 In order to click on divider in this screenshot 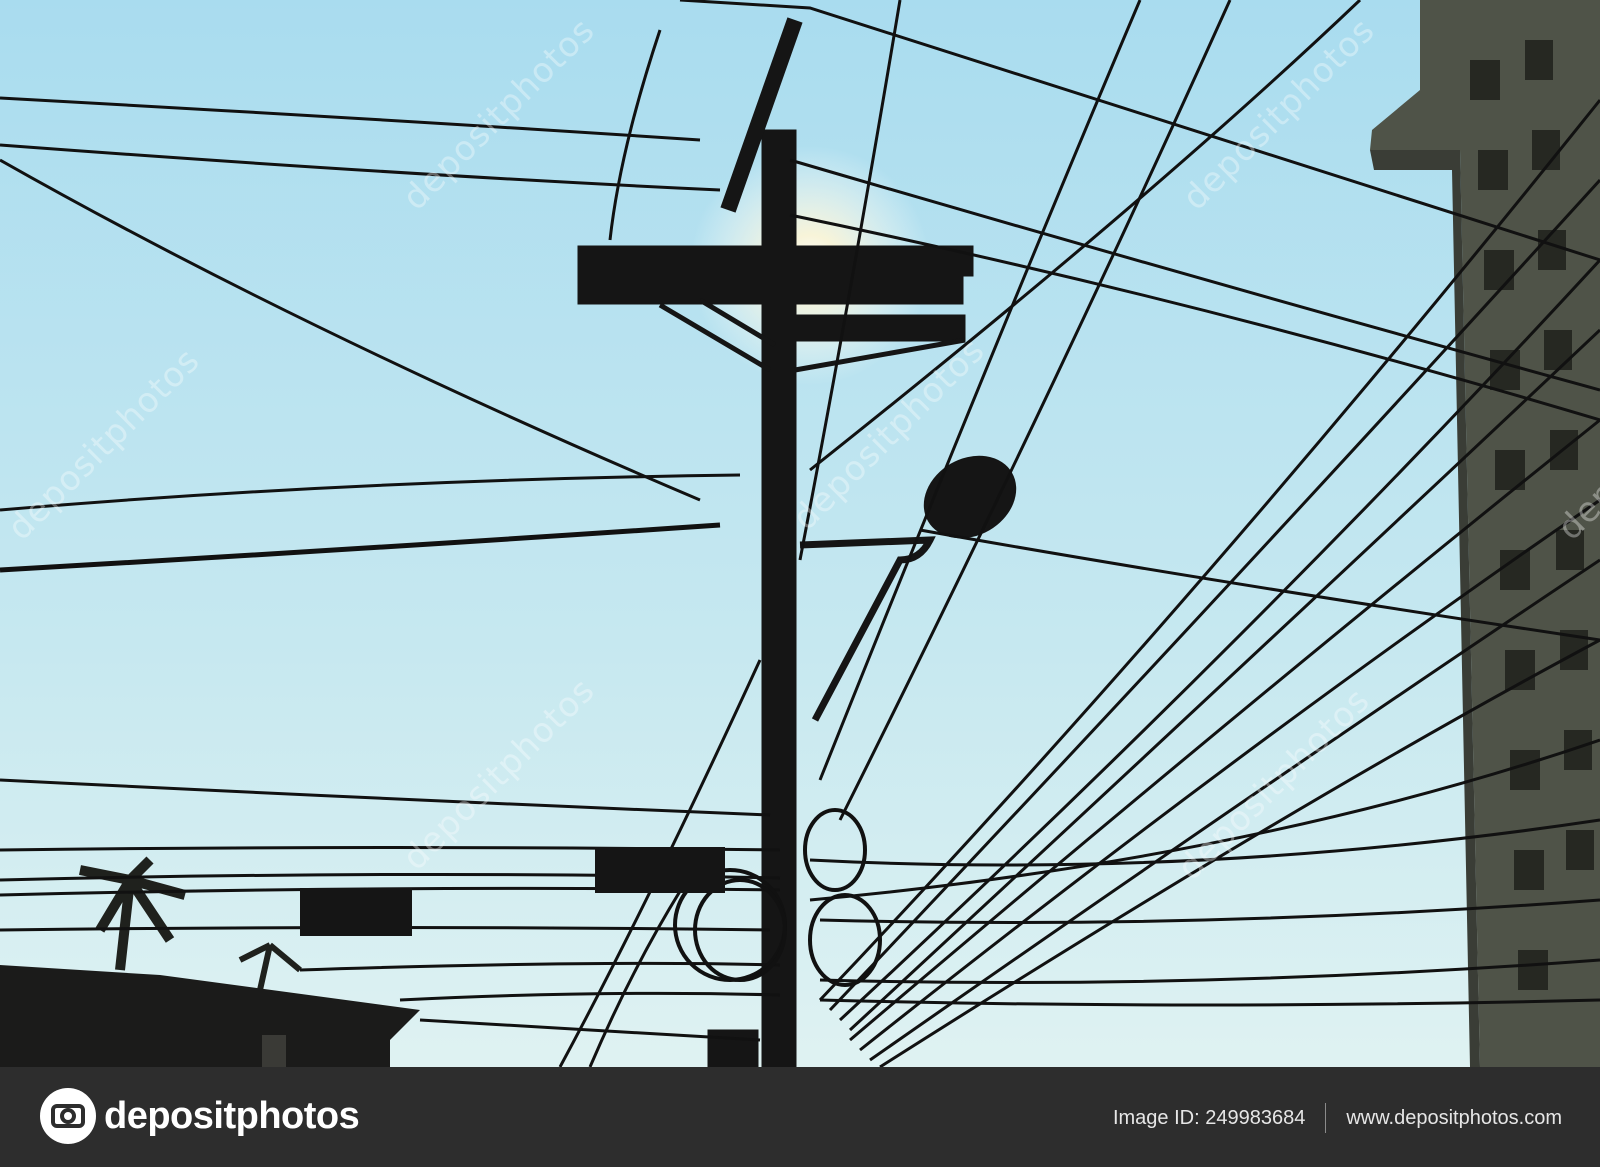, I will do `click(1326, 1118)`.